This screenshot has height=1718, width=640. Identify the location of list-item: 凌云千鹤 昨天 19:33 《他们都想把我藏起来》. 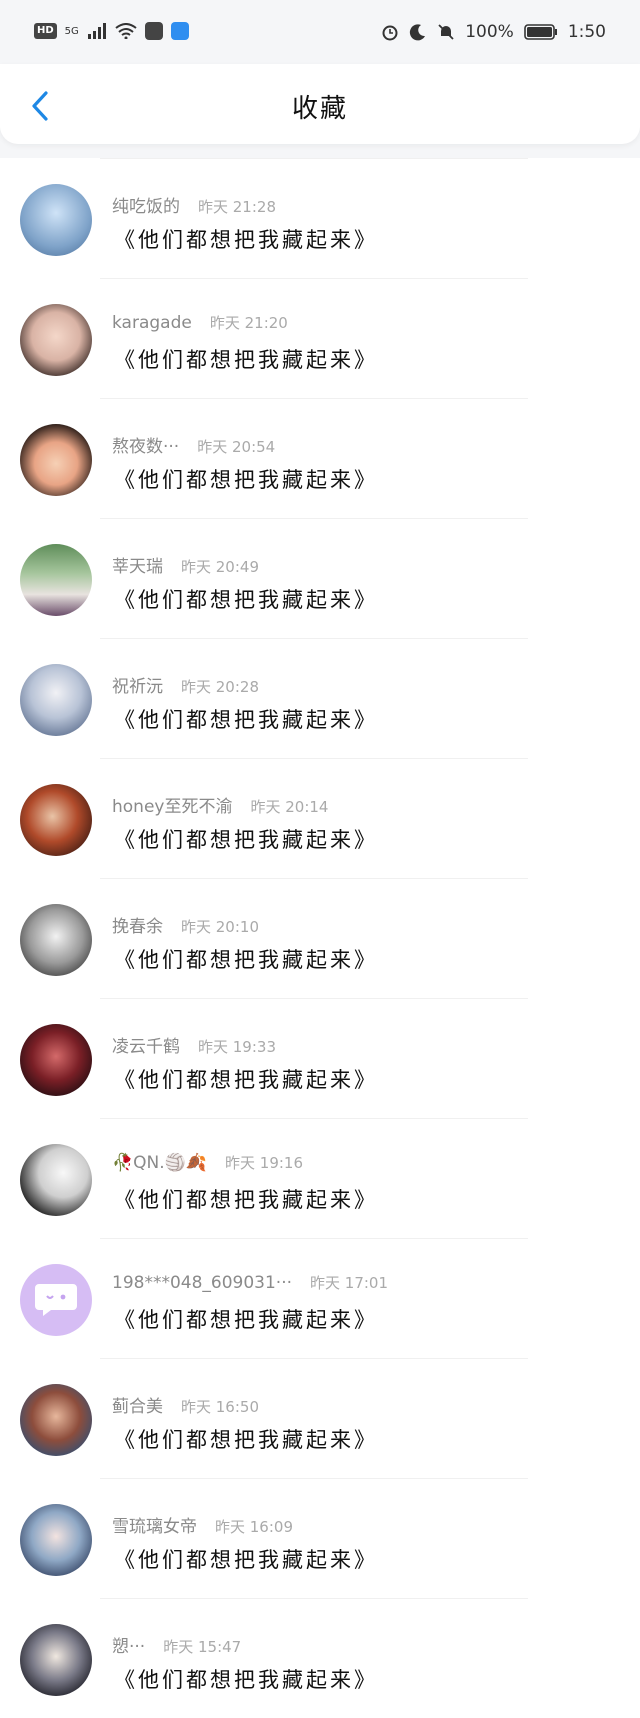
(320, 1058).